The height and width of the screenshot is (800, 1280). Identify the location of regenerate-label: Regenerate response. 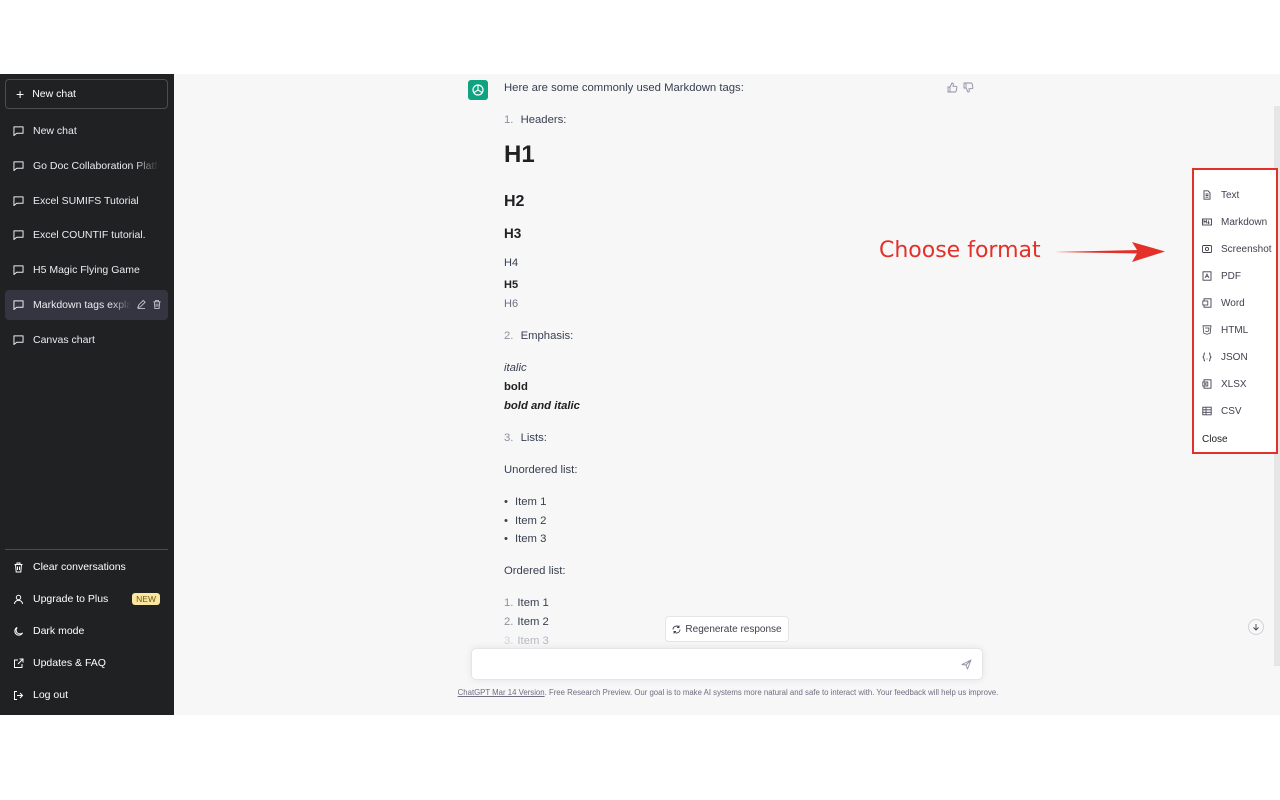
(733, 629).